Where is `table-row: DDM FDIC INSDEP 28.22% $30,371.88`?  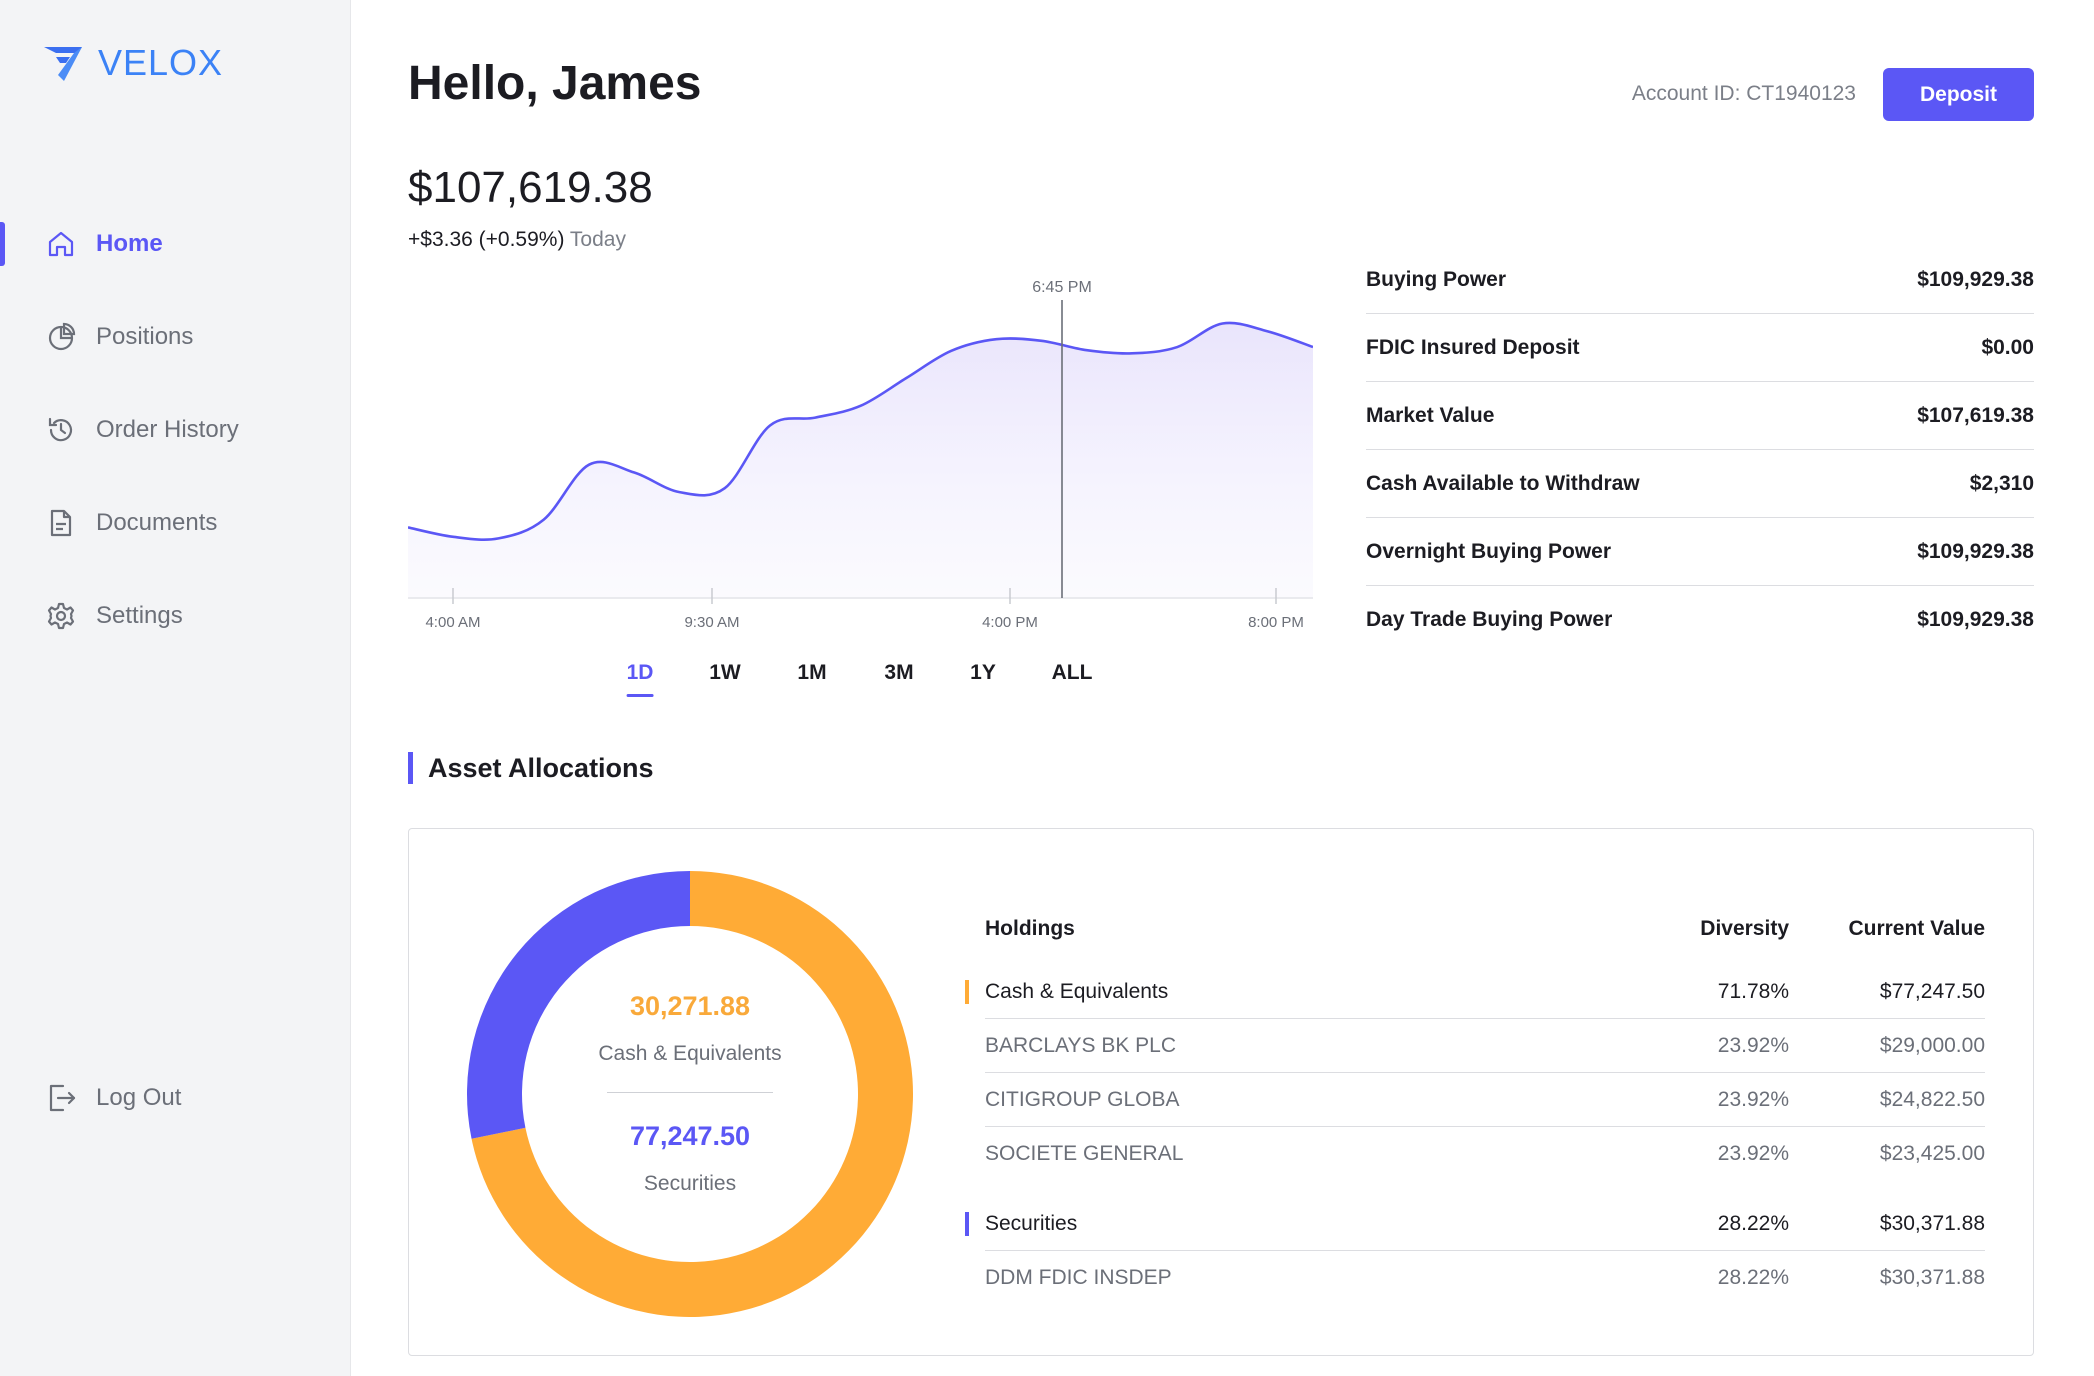
table-row: DDM FDIC INSDEP 28.22% $30,371.88 is located at coordinates (1485, 1278).